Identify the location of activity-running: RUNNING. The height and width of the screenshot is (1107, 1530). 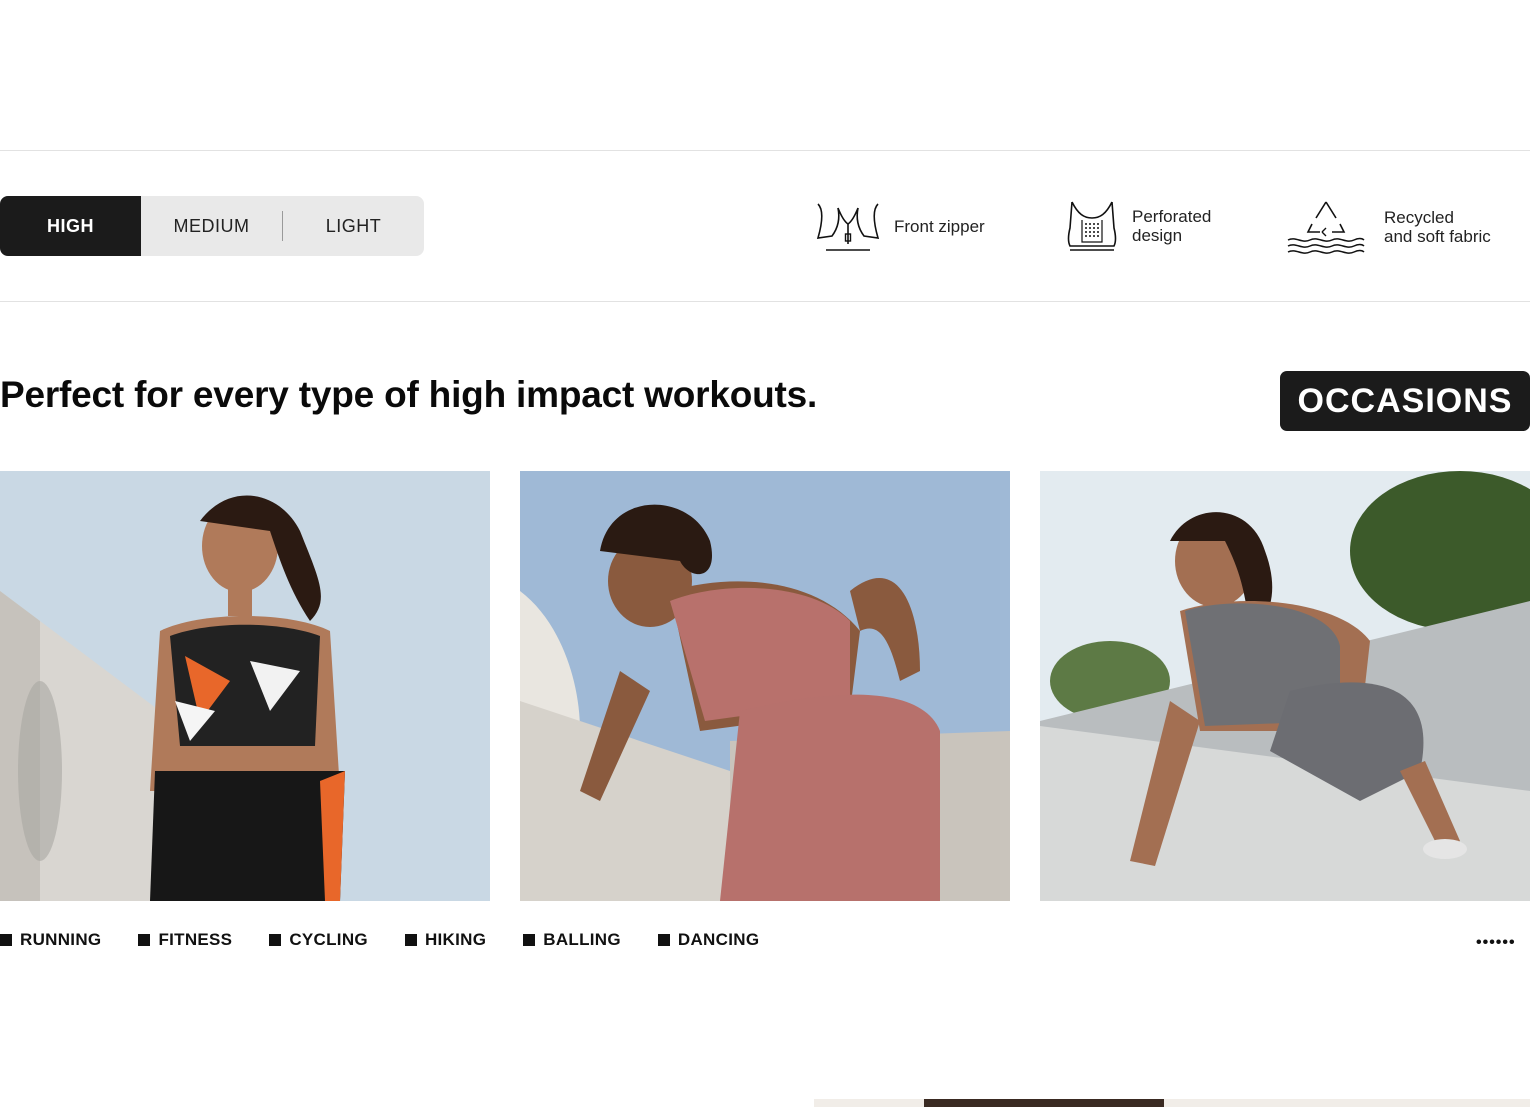
(50, 940).